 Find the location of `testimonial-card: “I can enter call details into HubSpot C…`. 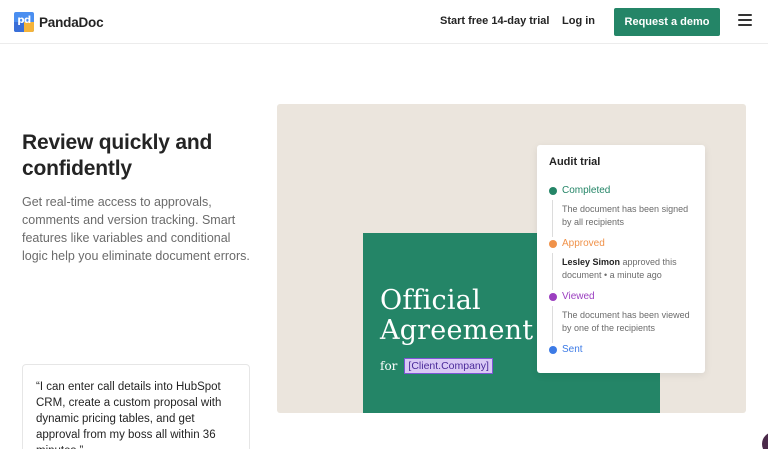

testimonial-card: “I can enter call details into HubSpot C… is located at coordinates (136, 406).